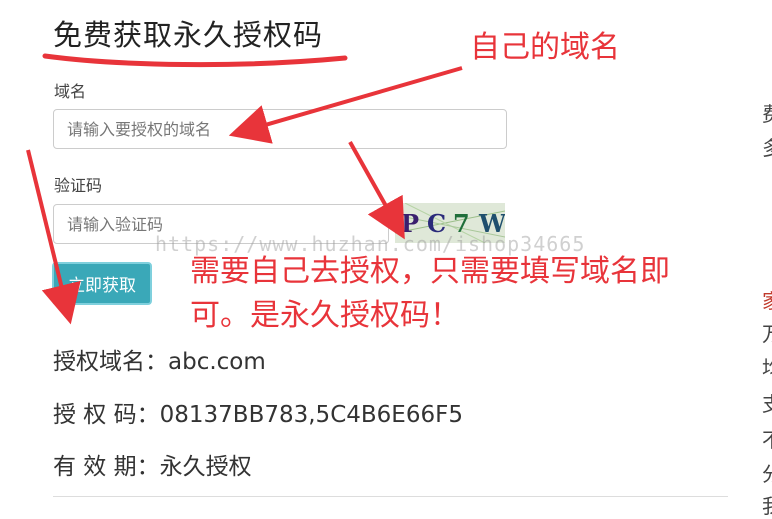 The height and width of the screenshot is (519, 772). What do you see at coordinates (345, 105) in the screenshot?
I see `arrow-to-domain-input` at bounding box center [345, 105].